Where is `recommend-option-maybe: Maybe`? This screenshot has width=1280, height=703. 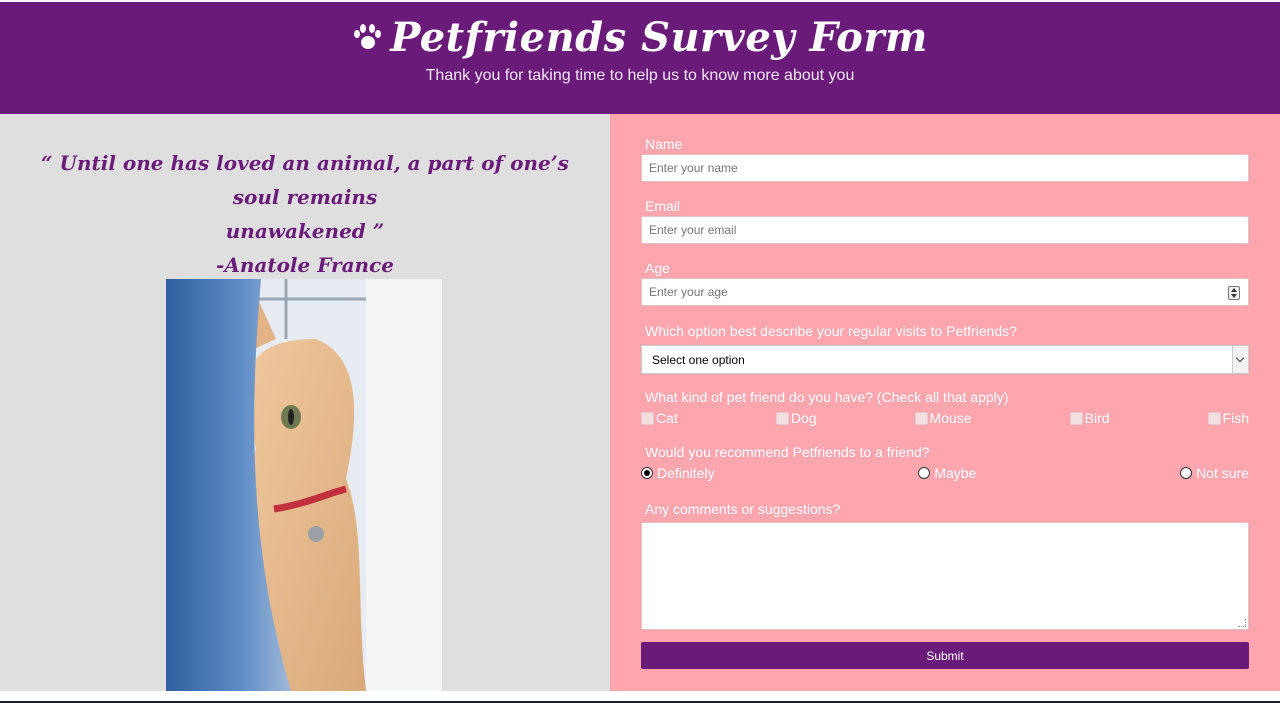 recommend-option-maybe: Maybe is located at coordinates (947, 473).